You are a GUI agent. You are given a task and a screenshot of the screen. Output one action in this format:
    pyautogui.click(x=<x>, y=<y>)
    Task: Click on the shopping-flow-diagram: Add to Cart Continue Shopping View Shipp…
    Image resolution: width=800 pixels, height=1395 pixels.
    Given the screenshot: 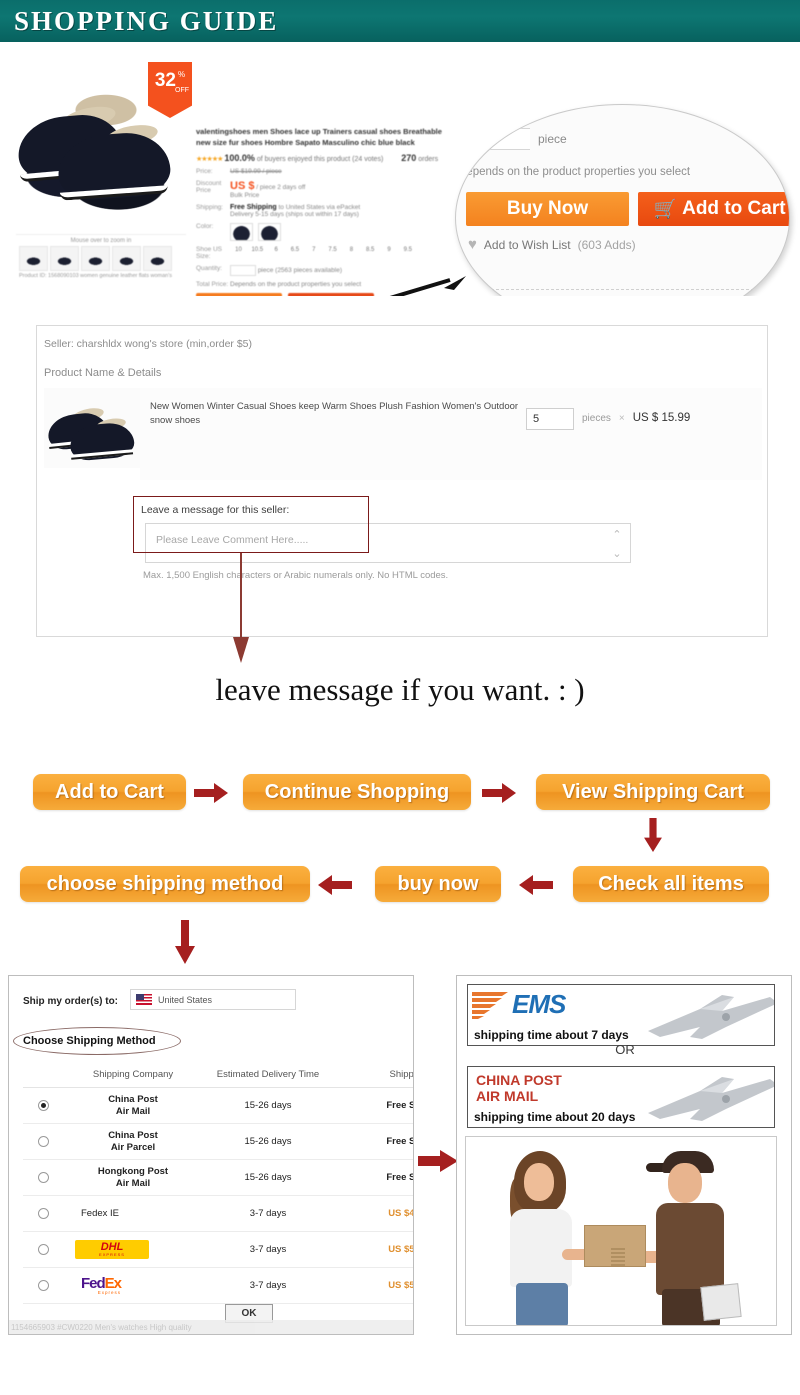 What is the action you would take?
    pyautogui.click(x=400, y=866)
    